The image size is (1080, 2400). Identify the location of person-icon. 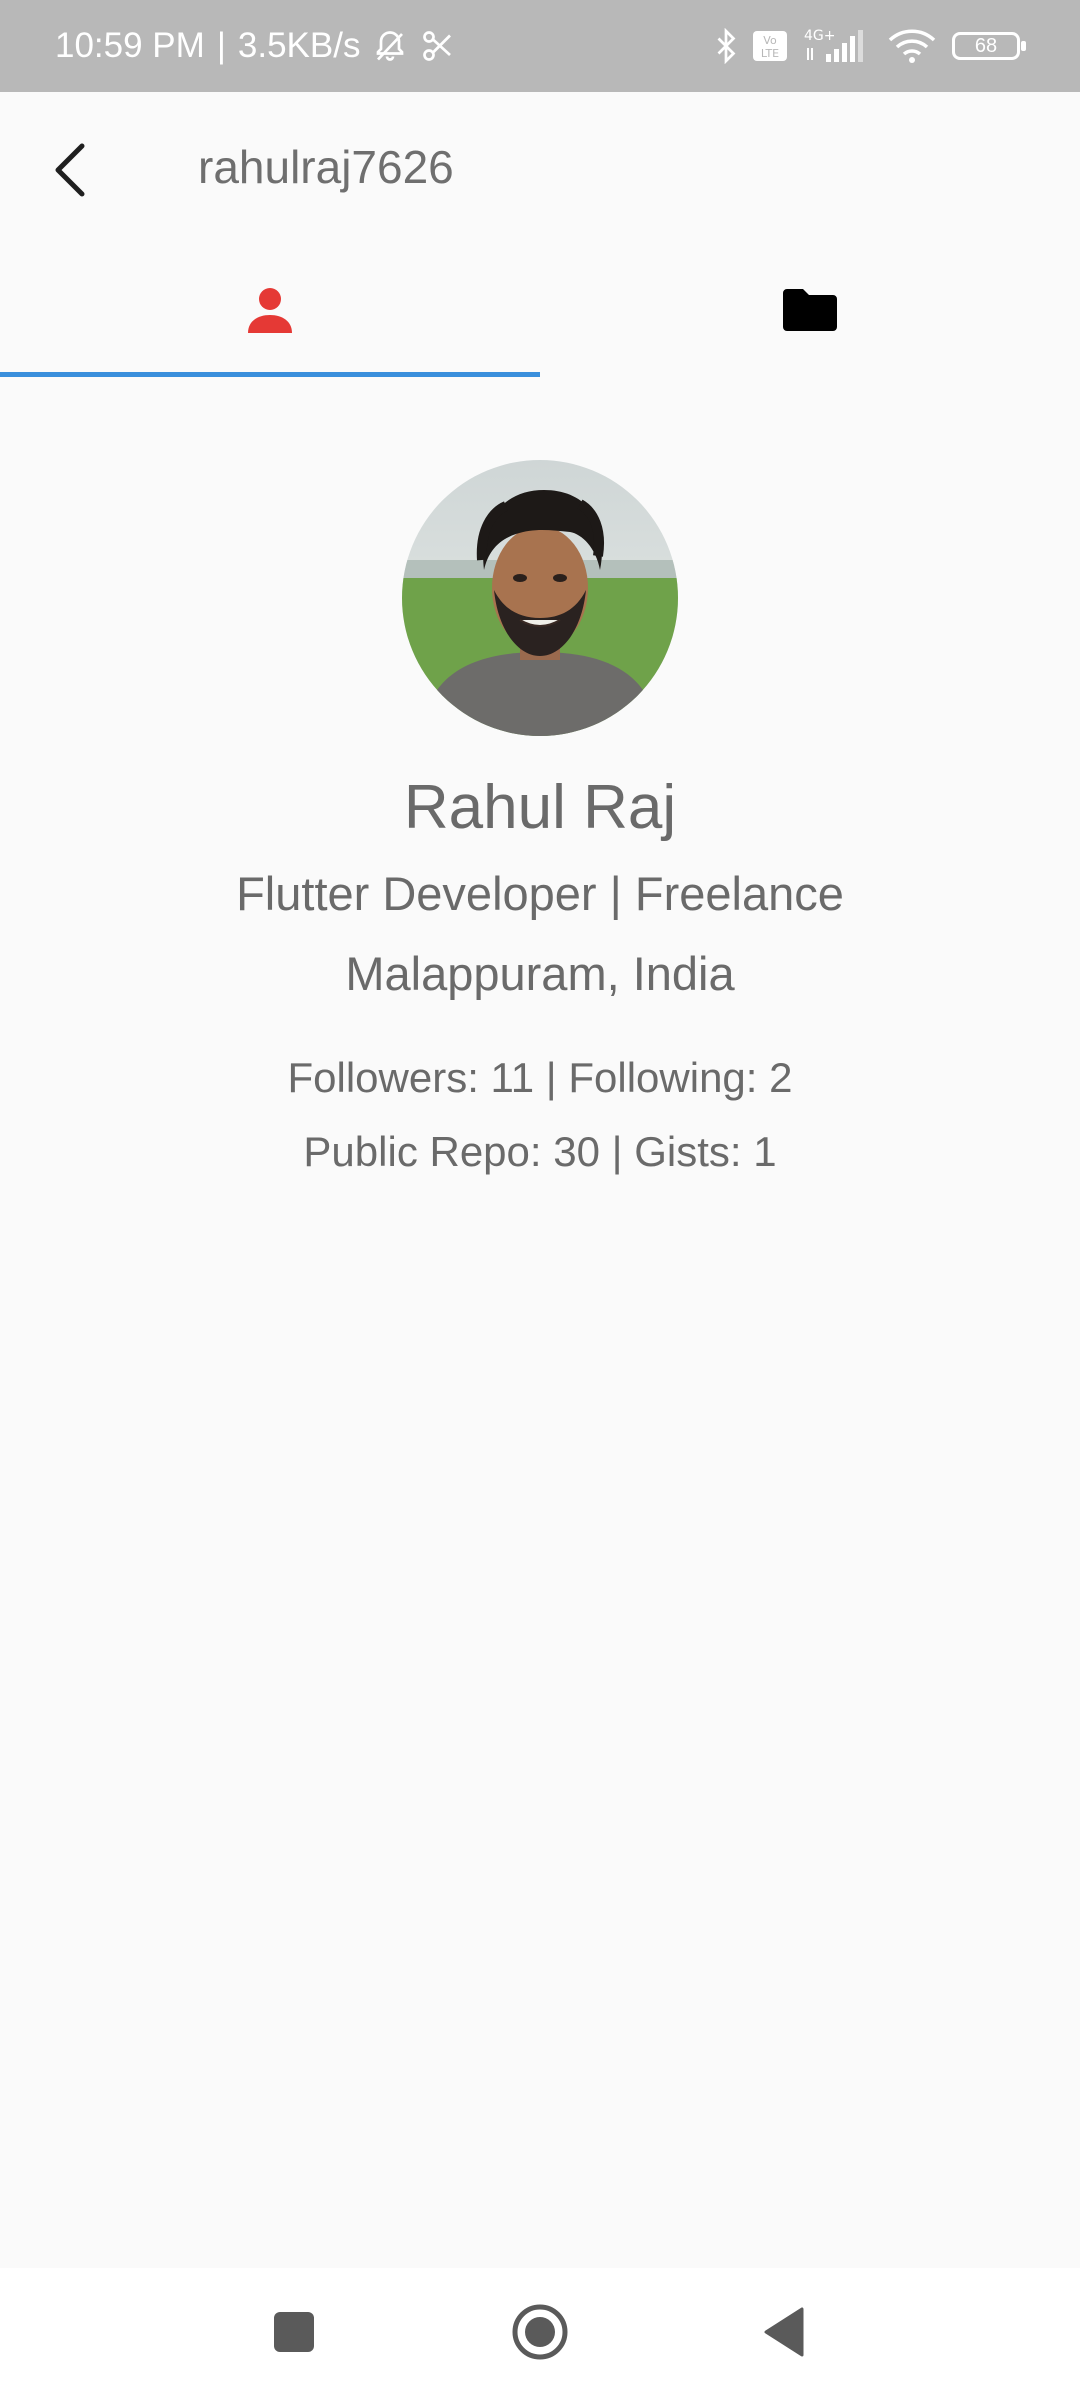
(270, 312).